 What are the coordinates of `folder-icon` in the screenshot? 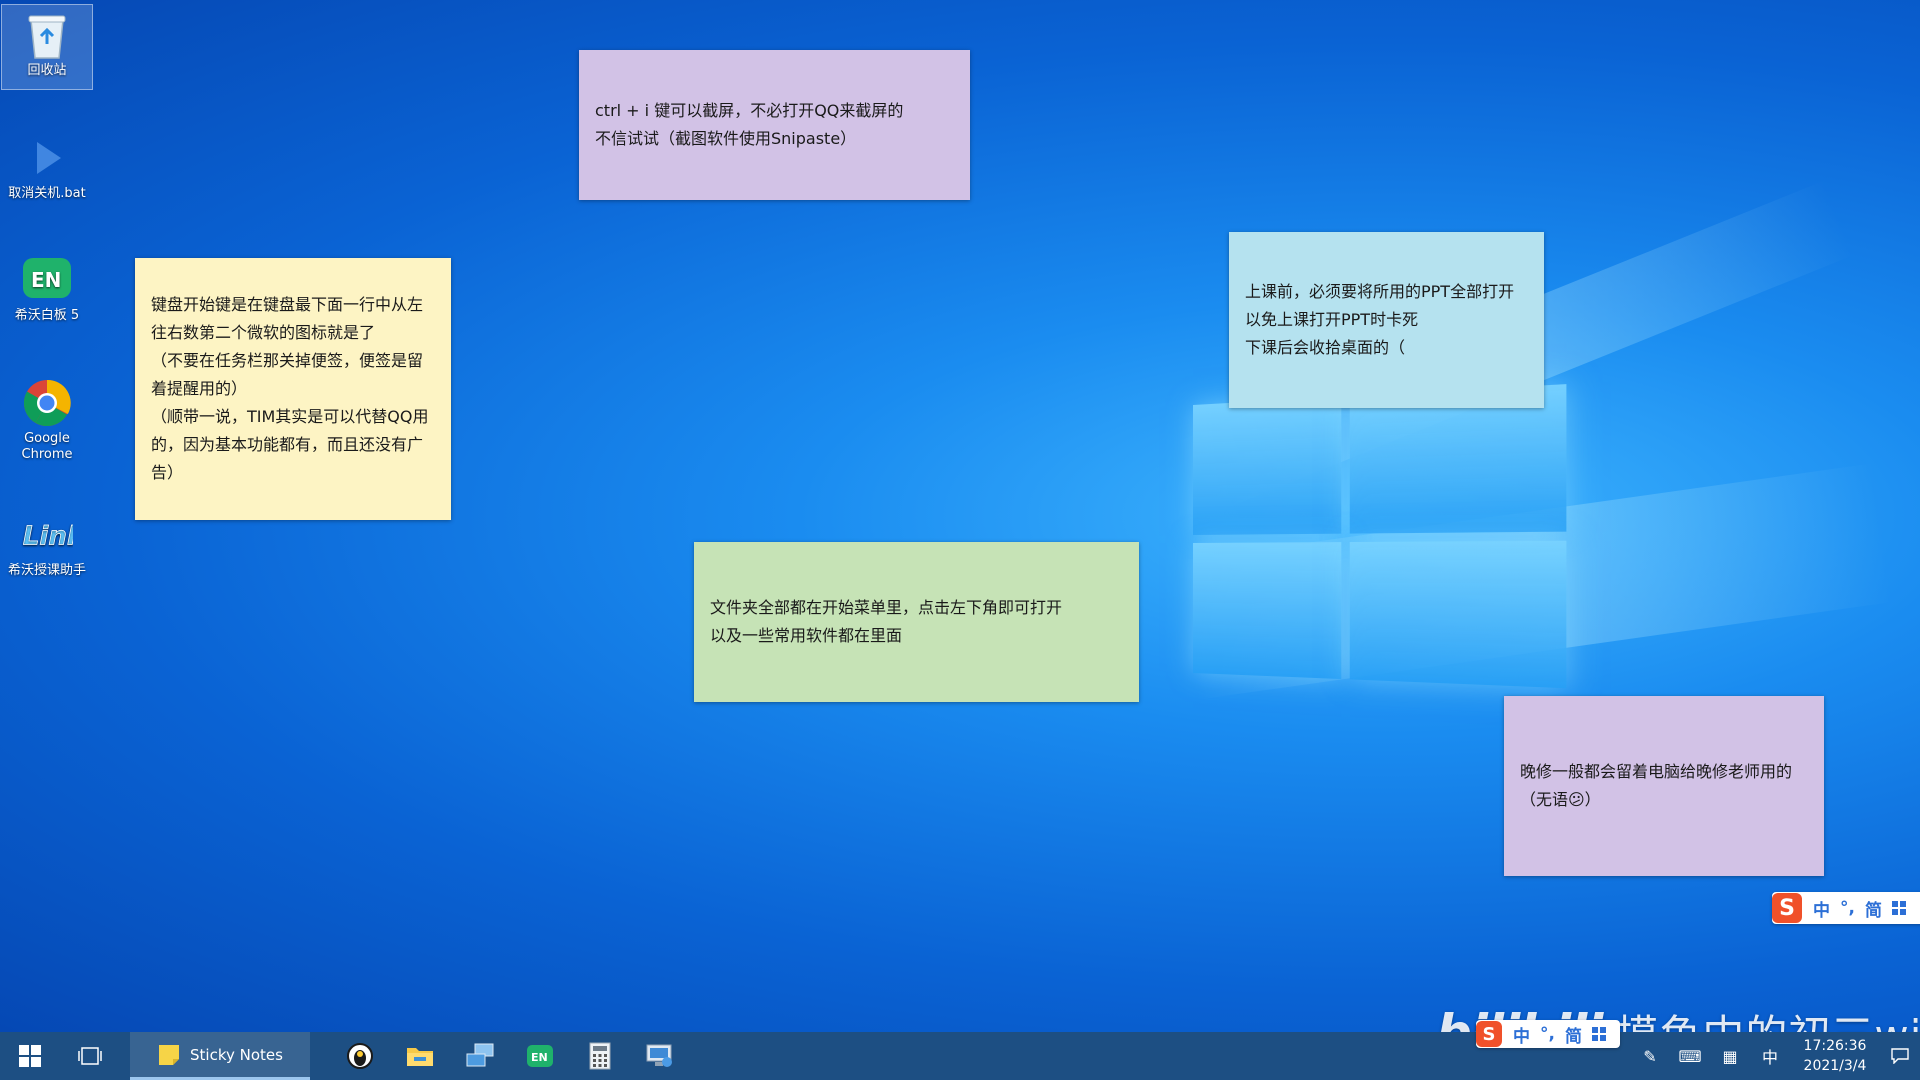 It's located at (420, 1057).